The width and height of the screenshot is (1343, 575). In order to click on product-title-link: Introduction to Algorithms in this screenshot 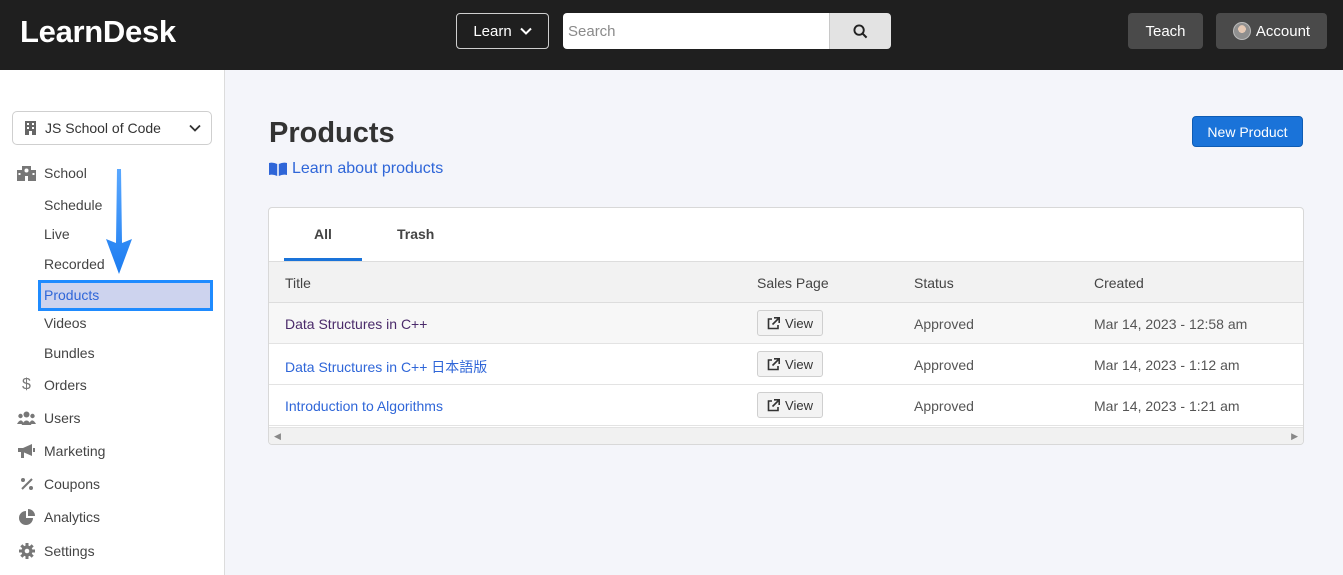, I will do `click(364, 406)`.